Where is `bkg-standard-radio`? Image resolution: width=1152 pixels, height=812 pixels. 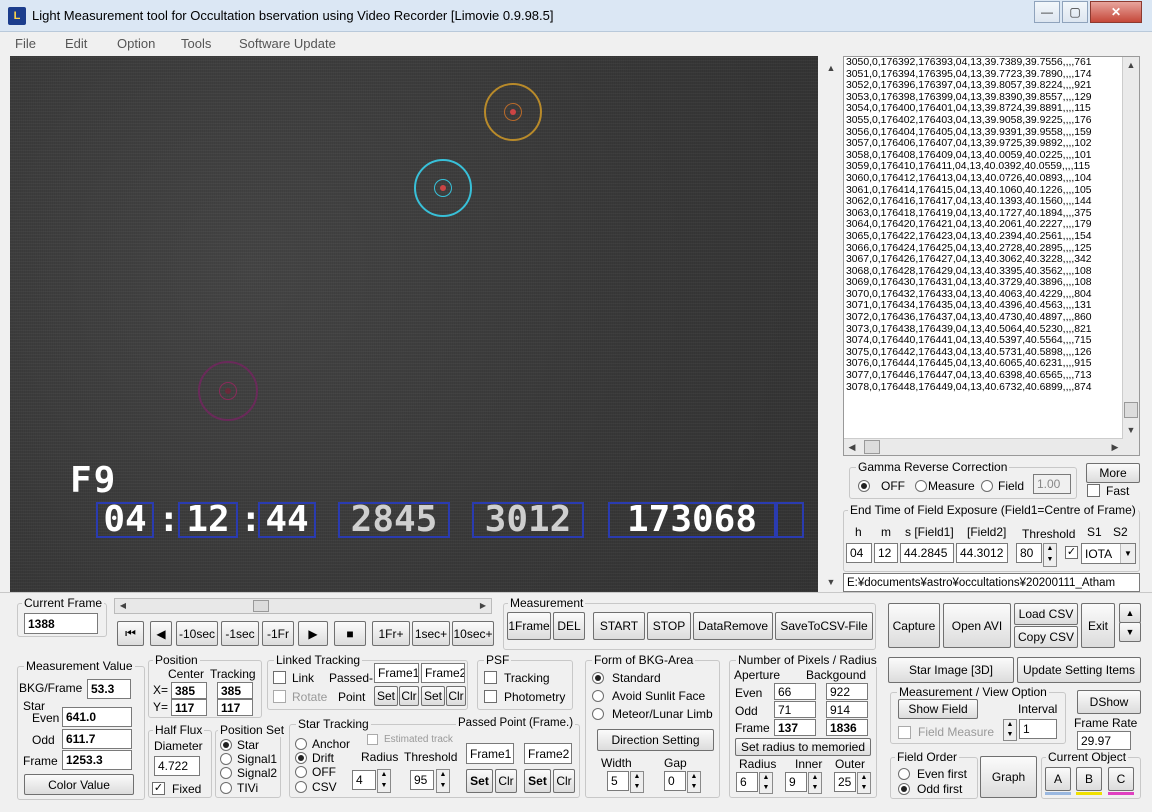
bkg-standard-radio is located at coordinates (598, 678).